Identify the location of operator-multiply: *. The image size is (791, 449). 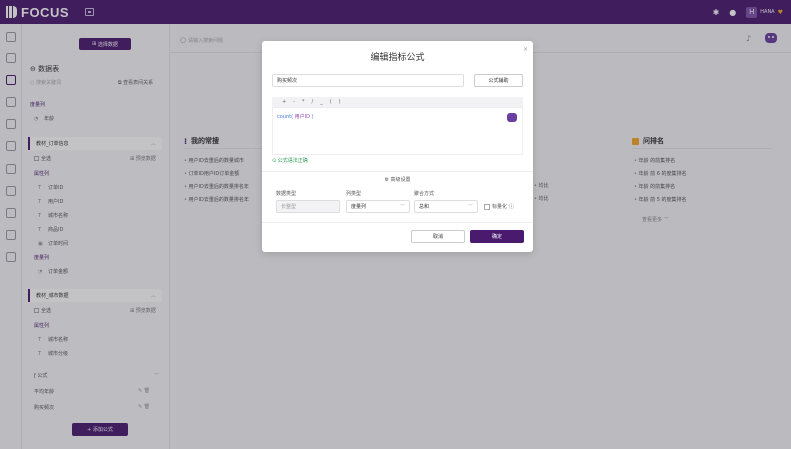
(303, 102).